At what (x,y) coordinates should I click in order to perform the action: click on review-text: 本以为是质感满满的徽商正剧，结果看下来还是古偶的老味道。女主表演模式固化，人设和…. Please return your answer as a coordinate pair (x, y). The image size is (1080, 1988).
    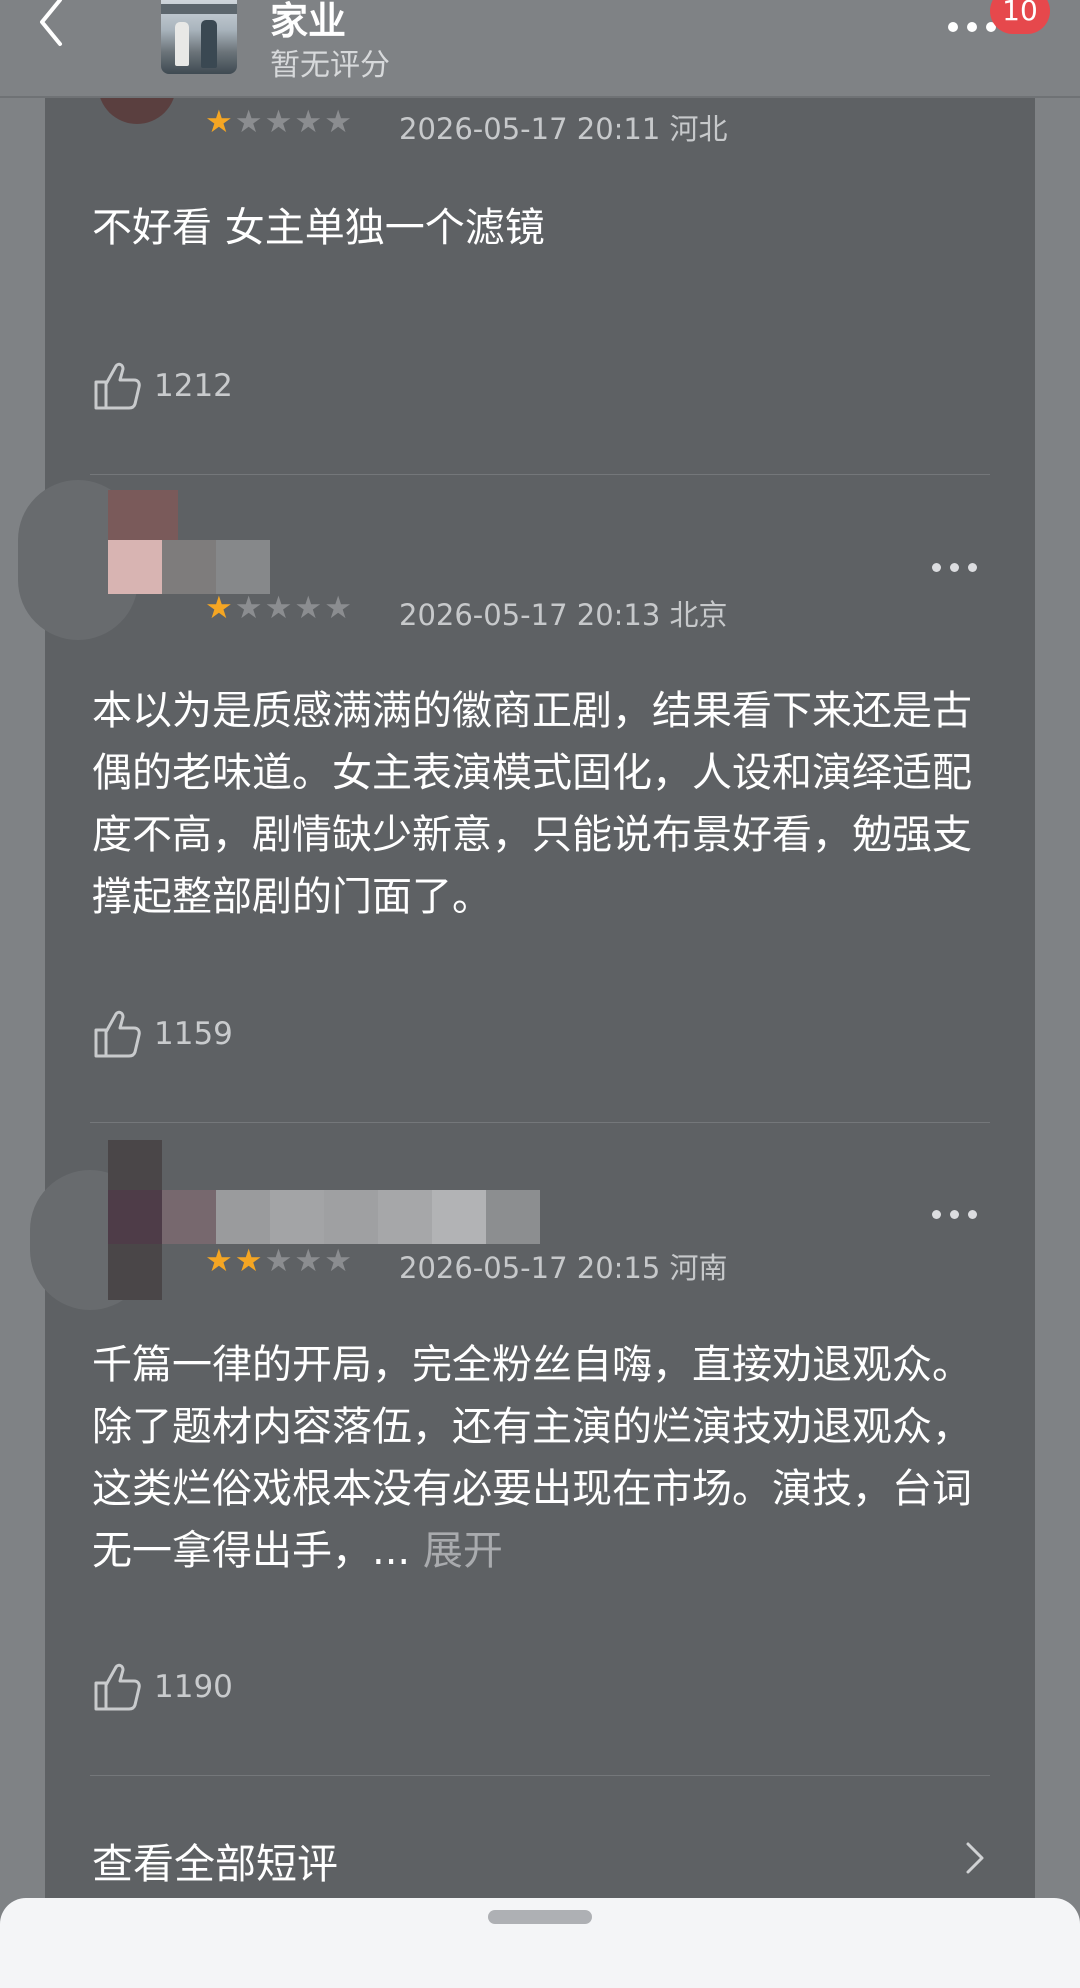
    Looking at the image, I should click on (532, 804).